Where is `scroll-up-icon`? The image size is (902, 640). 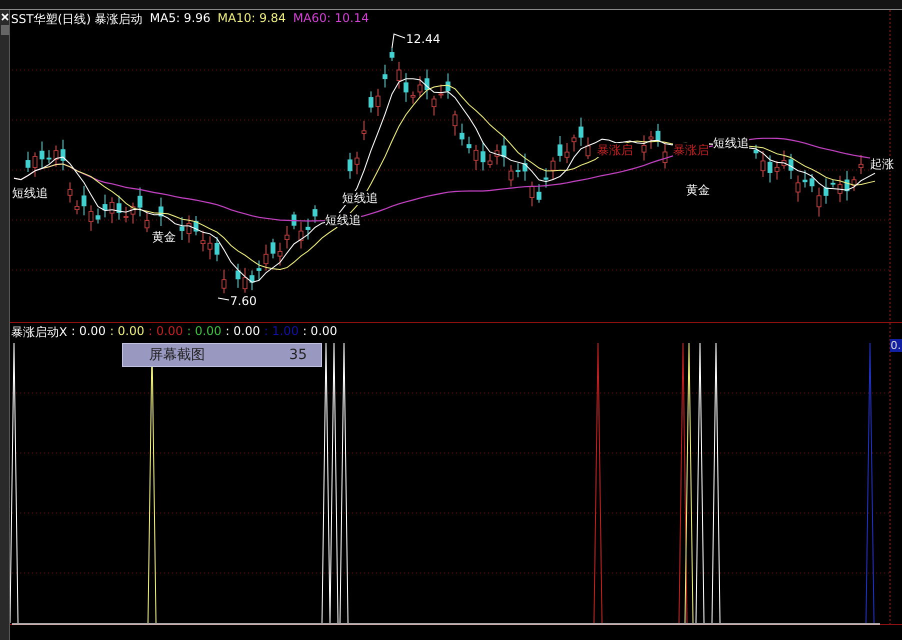
scroll-up-icon is located at coordinates (4, 30).